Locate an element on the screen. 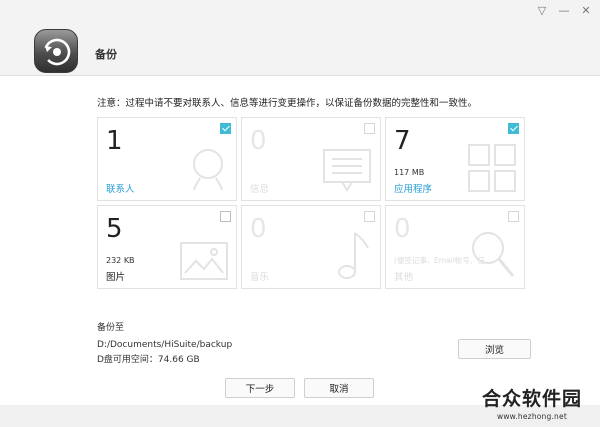 Image resolution: width=600 pixels, height=427 pixels. music-note-icon is located at coordinates (353, 255).